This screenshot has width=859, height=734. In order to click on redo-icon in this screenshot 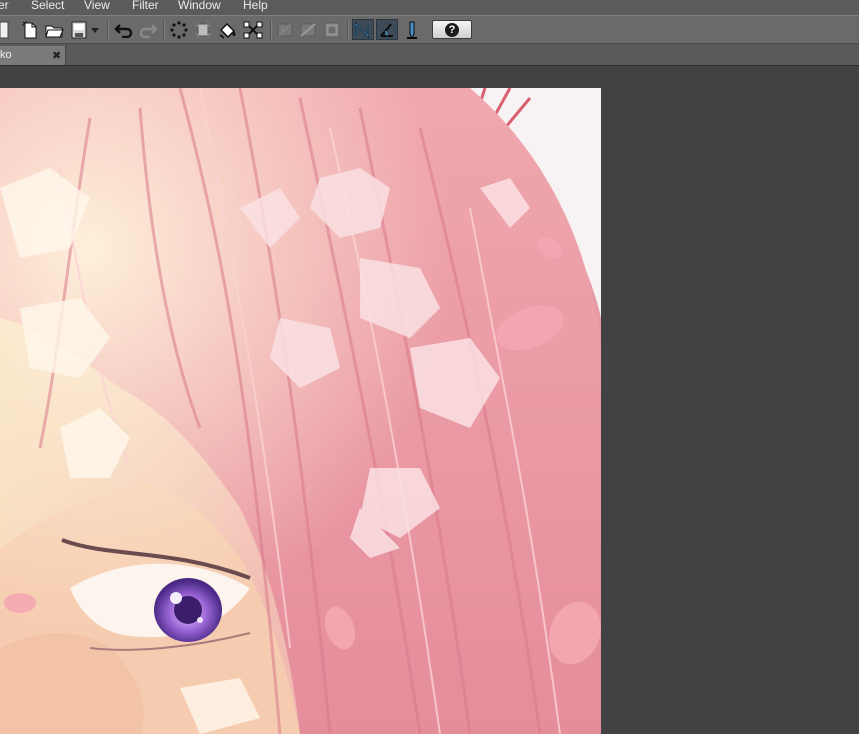, I will do `click(148, 29)`.